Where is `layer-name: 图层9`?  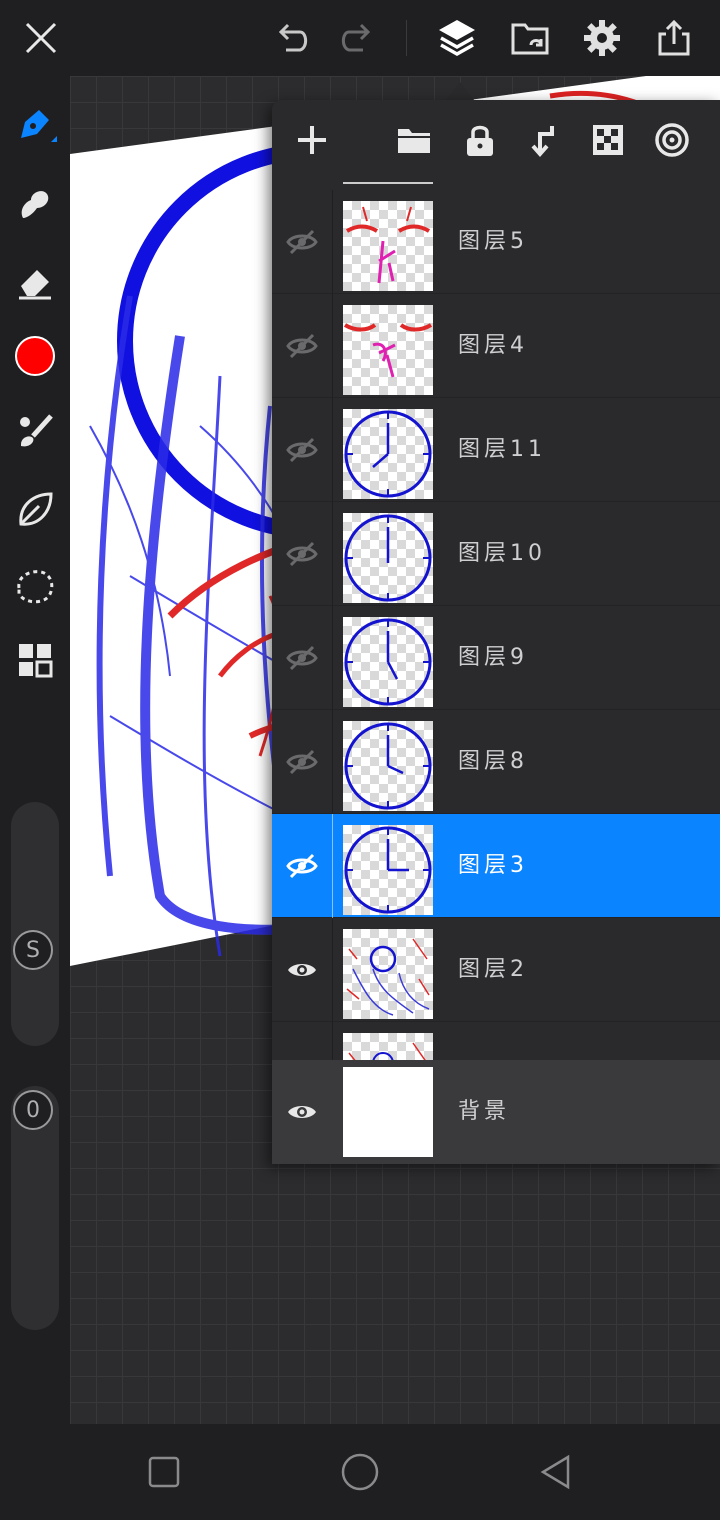
layer-name: 图层9 is located at coordinates (493, 657).